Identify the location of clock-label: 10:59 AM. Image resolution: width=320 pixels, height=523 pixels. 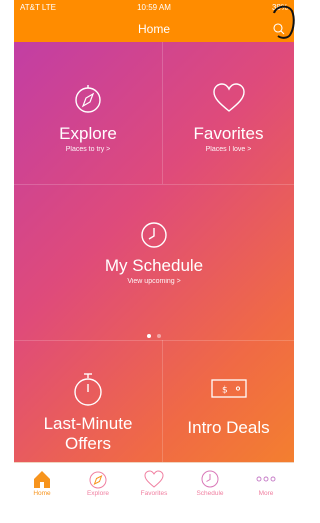
(154, 7).